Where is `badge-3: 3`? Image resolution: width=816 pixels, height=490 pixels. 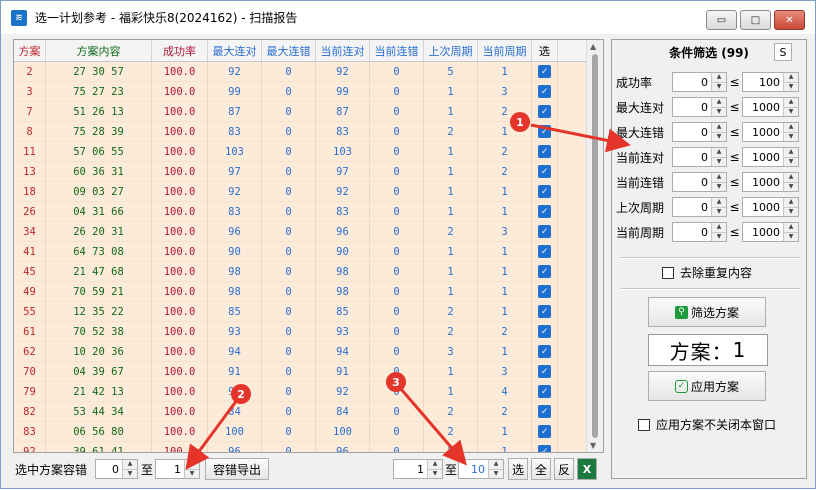
badge-3: 3 is located at coordinates (396, 382).